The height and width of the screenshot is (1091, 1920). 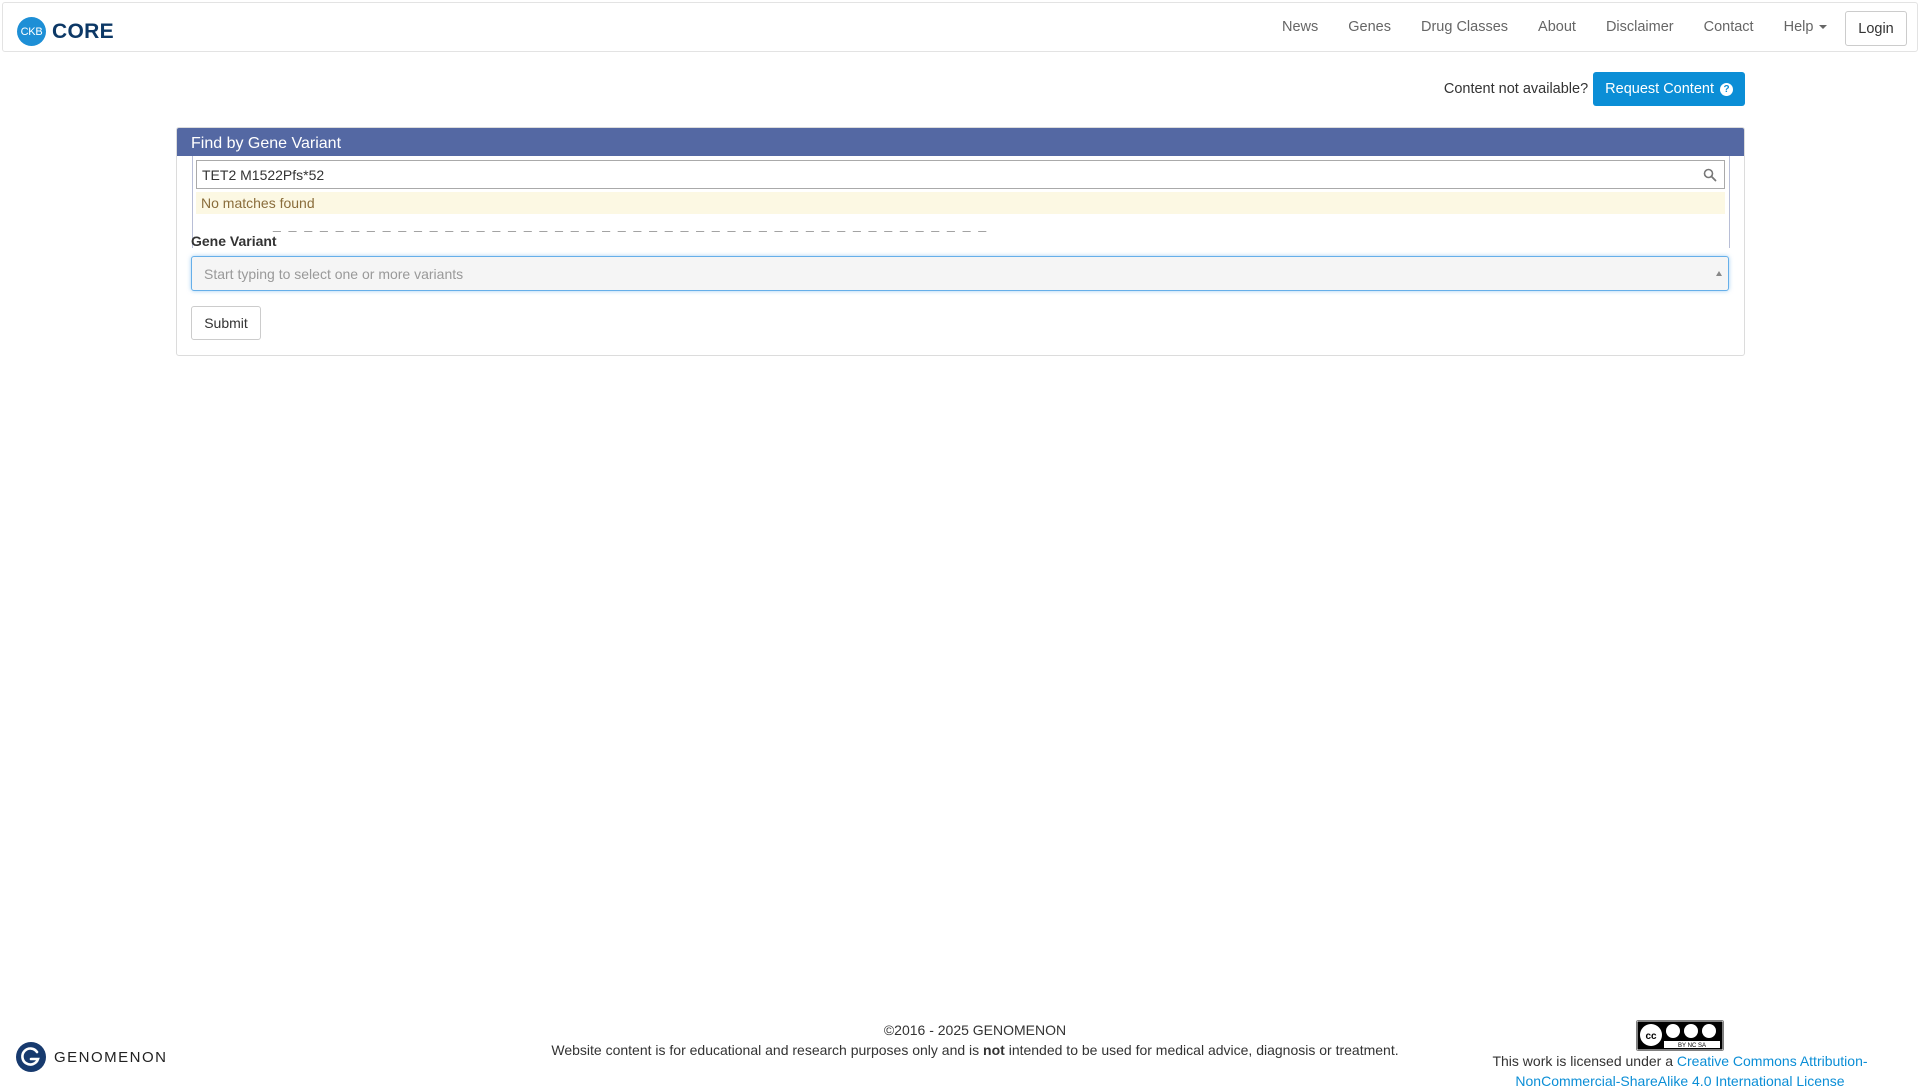 I want to click on nav-item-disclaimer: Disclaimer, so click(x=1640, y=27).